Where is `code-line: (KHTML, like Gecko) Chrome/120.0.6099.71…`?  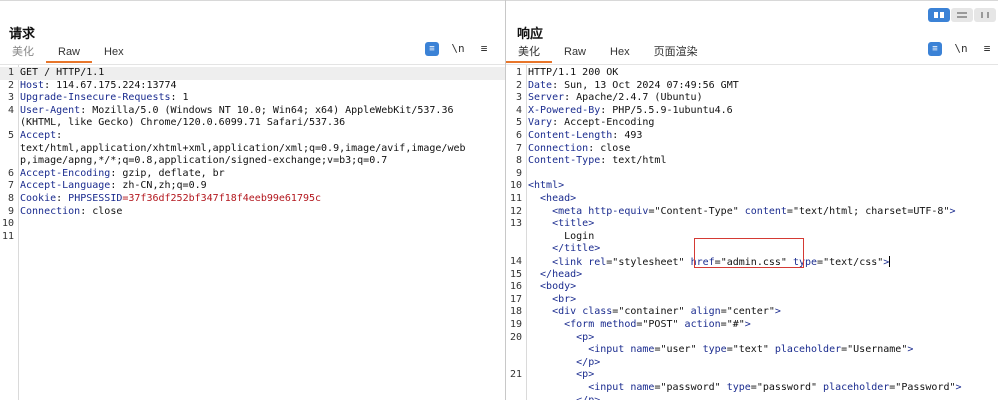 code-line: (KHTML, like Gecko) Chrome/120.0.6099.71… is located at coordinates (252, 123).